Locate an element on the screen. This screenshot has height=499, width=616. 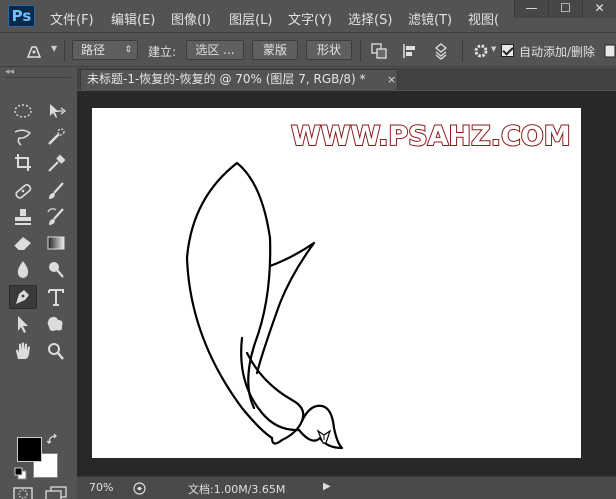
gradient-tool-icon is located at coordinates (56, 243).